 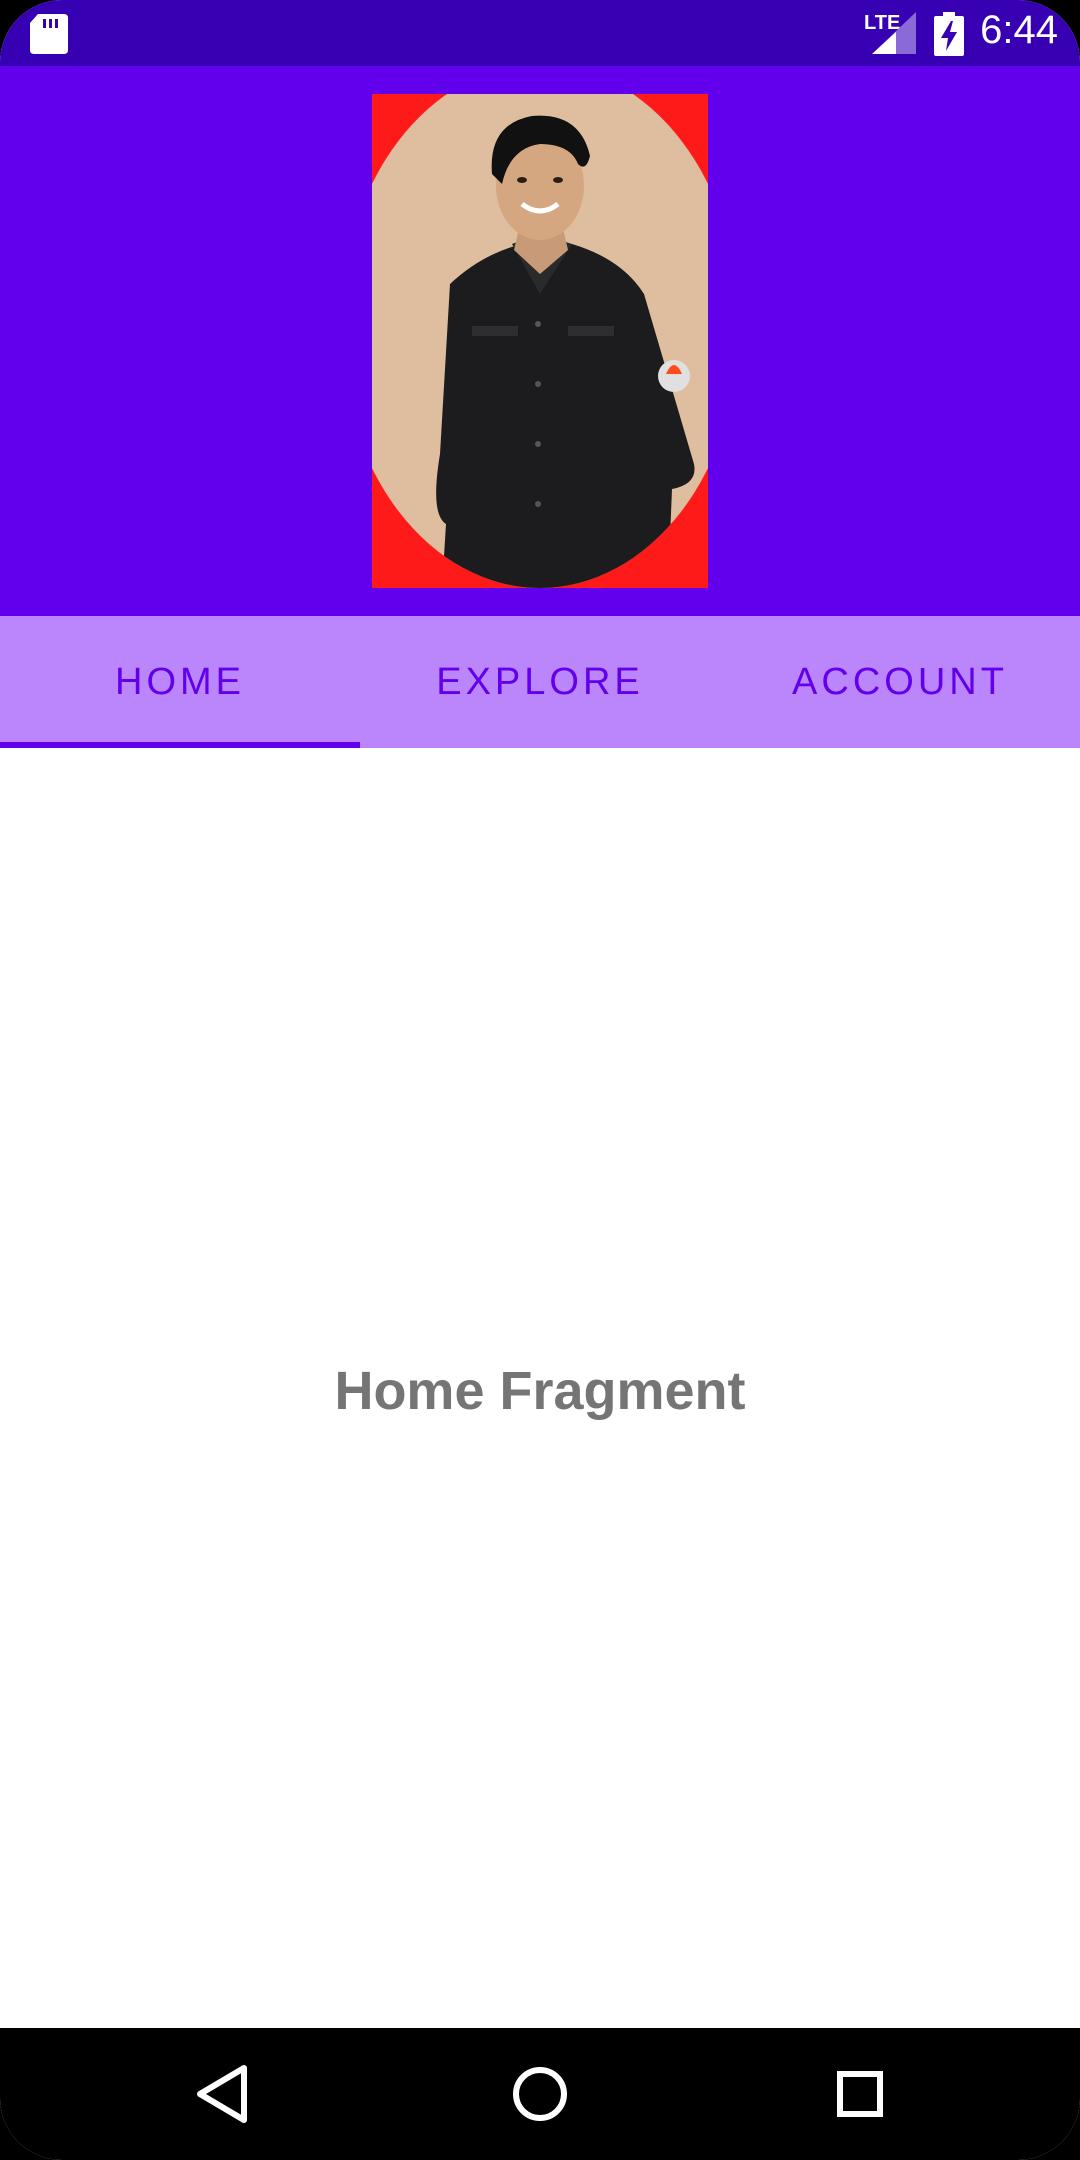 I want to click on tab-explore: EXPLORE, so click(x=540, y=682).